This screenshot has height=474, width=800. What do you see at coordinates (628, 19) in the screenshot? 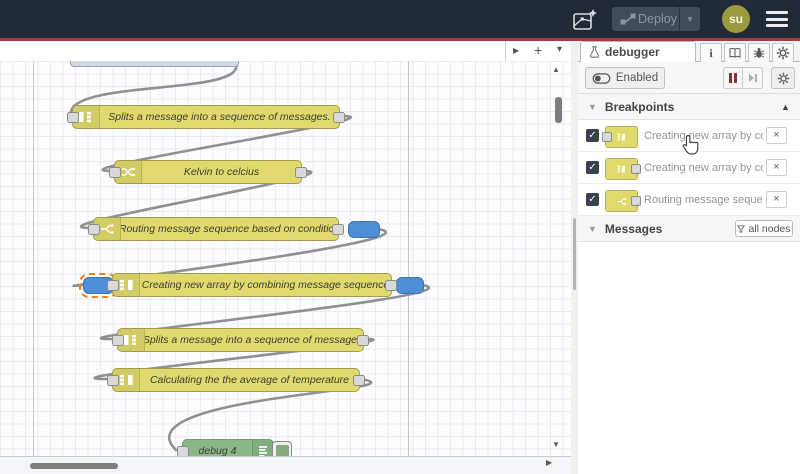
I see `deploy-icon` at bounding box center [628, 19].